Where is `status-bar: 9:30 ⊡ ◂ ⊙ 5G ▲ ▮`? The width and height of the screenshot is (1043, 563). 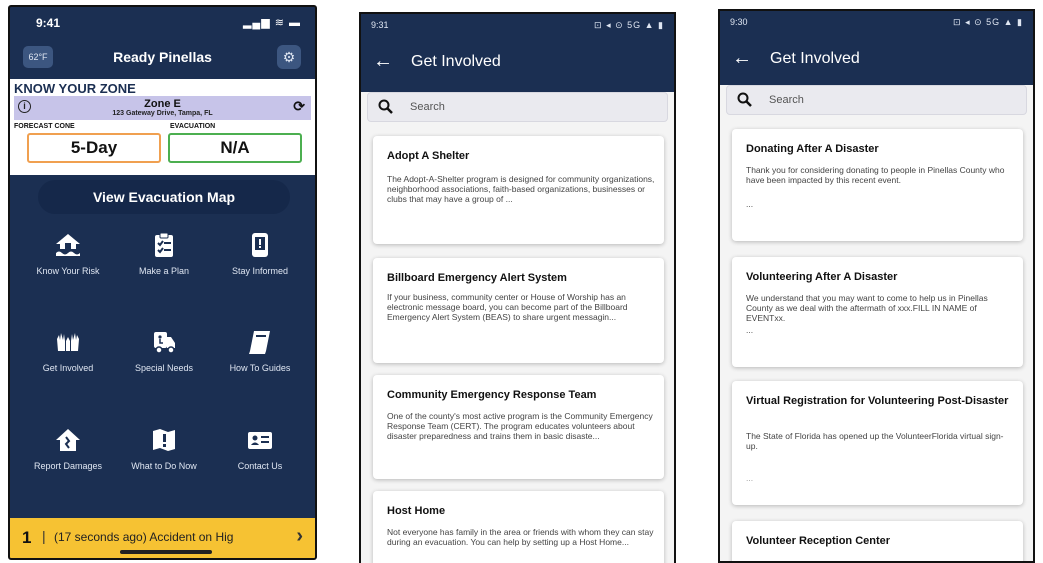 status-bar: 9:30 ⊡ ◂ ⊙ 5G ▲ ▮ is located at coordinates (876, 22).